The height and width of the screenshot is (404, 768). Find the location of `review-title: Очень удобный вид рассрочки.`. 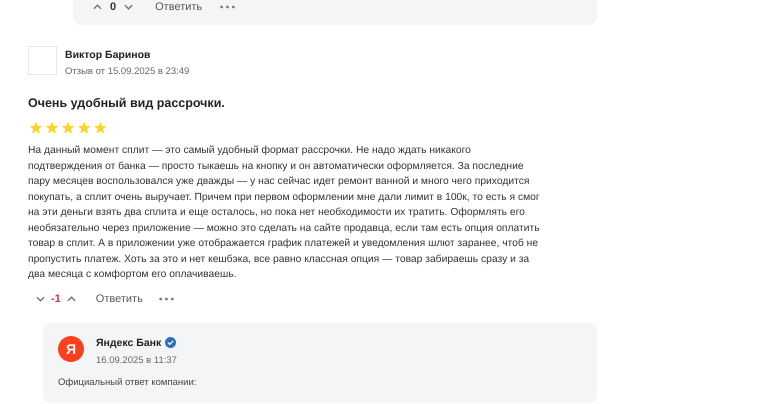

review-title: Очень удобный вид рассрочки. is located at coordinates (127, 103).